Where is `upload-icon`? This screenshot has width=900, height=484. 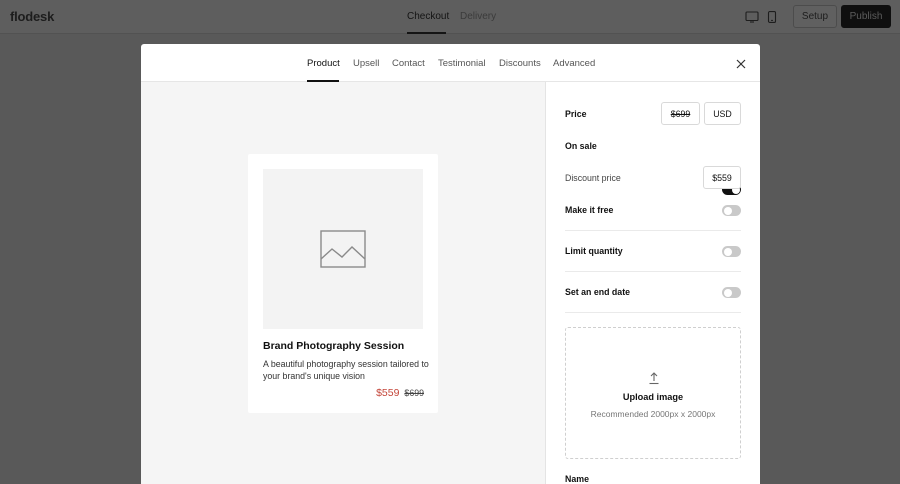 upload-icon is located at coordinates (654, 378).